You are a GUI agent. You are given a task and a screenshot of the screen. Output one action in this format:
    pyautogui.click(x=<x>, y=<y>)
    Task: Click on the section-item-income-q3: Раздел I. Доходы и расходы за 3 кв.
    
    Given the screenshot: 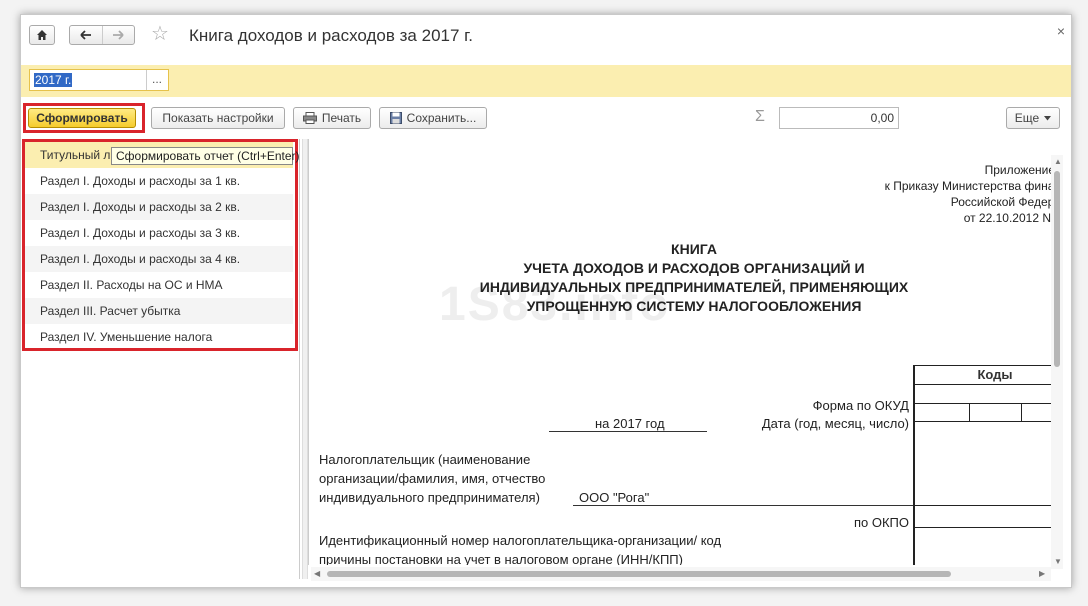 What is the action you would take?
    pyautogui.click(x=159, y=233)
    